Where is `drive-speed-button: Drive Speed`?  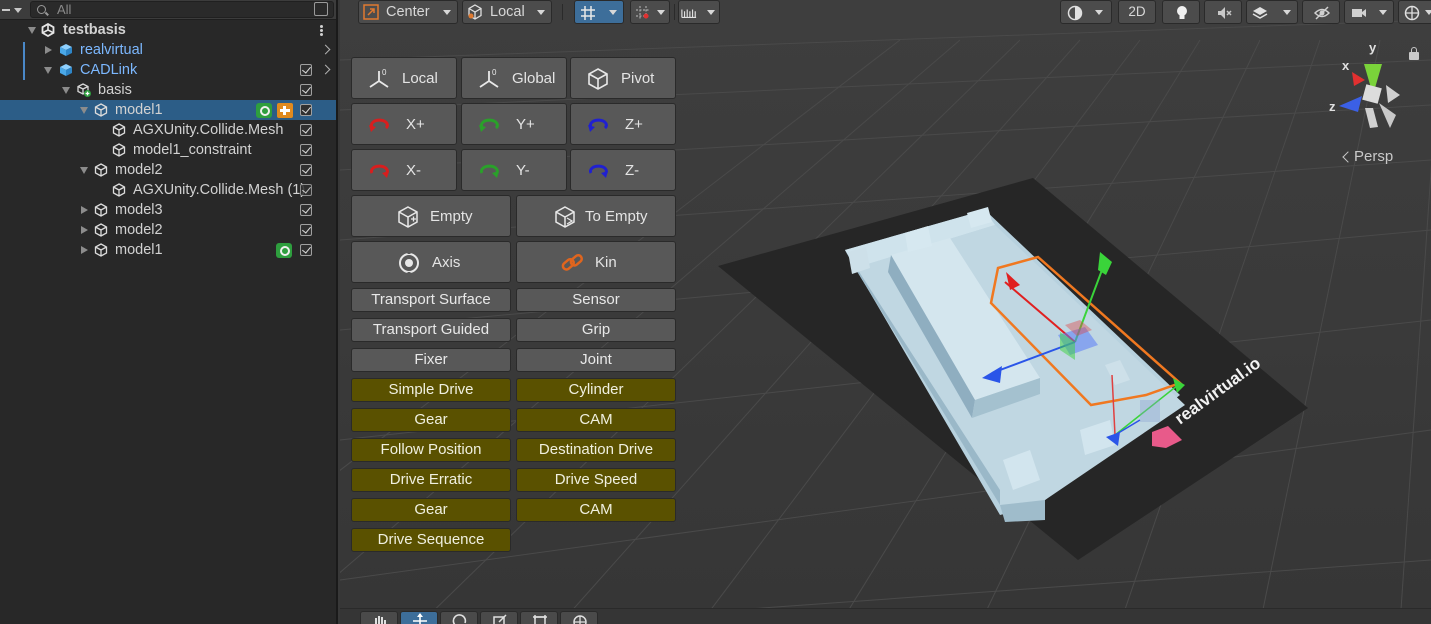 drive-speed-button: Drive Speed is located at coordinates (596, 480).